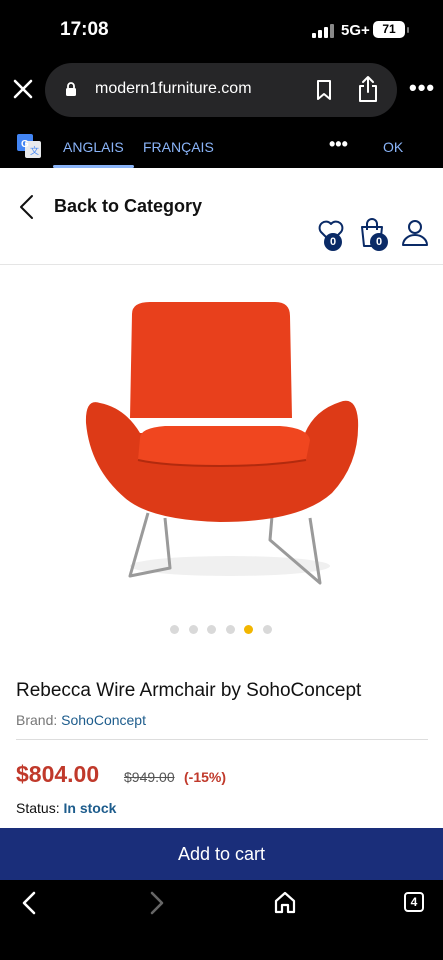  What do you see at coordinates (379, 242) in the screenshot?
I see `cart-count-badge: 0` at bounding box center [379, 242].